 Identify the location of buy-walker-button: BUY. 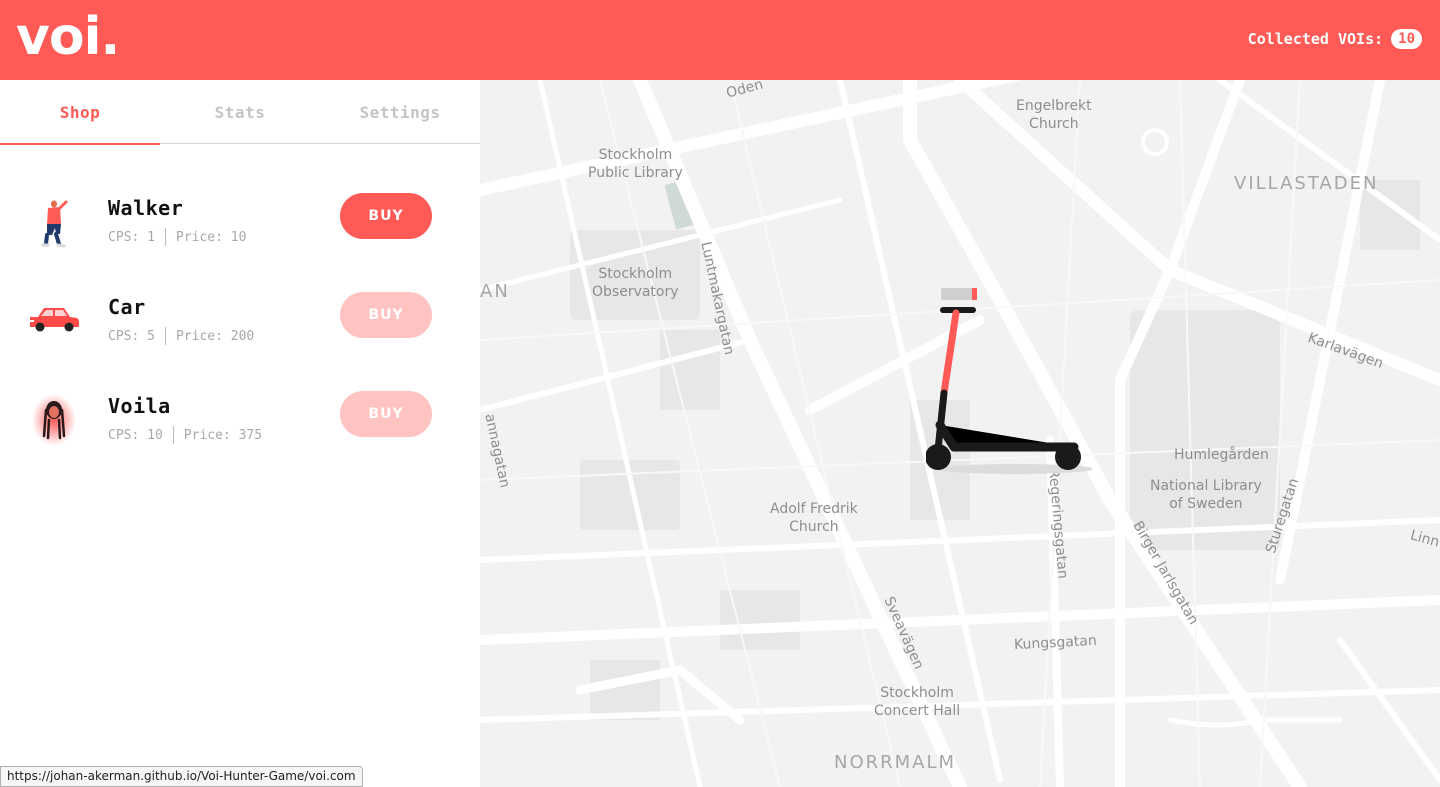
(386, 216).